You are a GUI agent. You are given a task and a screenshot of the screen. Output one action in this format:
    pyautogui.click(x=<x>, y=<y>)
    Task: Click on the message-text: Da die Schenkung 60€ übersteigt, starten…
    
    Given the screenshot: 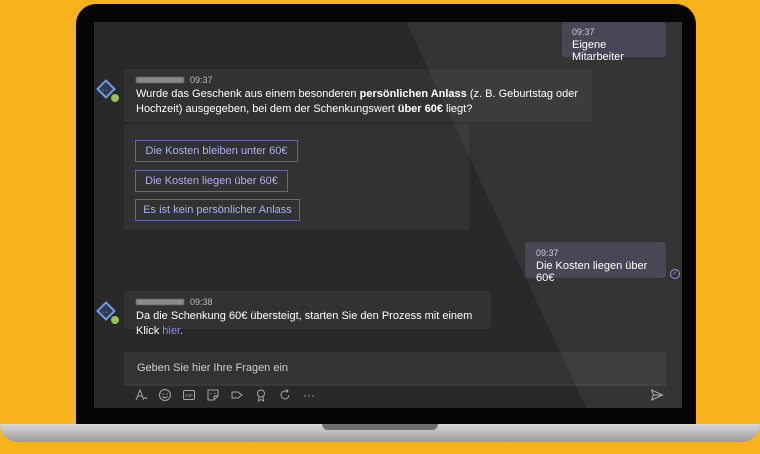 What is the action you would take?
    pyautogui.click(x=307, y=324)
    